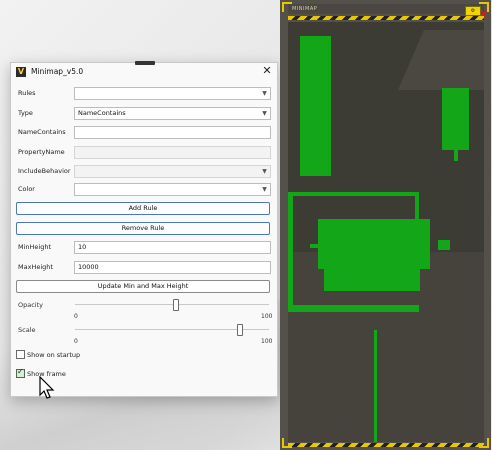  I want to click on opacity-max-label: 100, so click(267, 316).